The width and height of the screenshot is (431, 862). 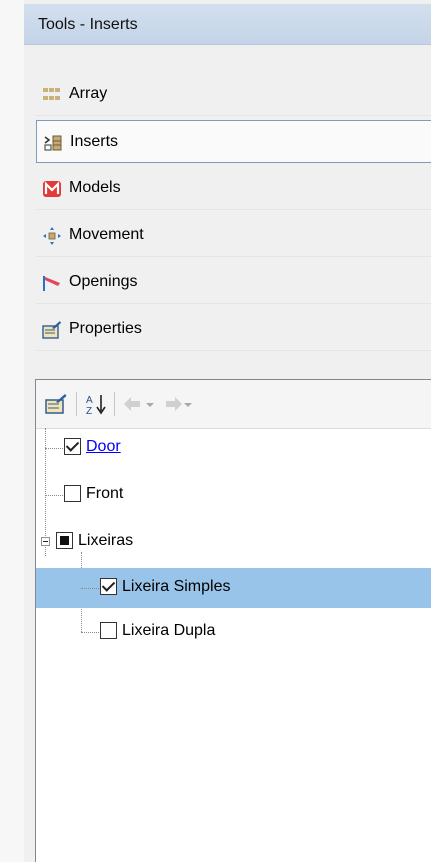 What do you see at coordinates (103, 281) in the screenshot?
I see `tool-label-openings: Openings` at bounding box center [103, 281].